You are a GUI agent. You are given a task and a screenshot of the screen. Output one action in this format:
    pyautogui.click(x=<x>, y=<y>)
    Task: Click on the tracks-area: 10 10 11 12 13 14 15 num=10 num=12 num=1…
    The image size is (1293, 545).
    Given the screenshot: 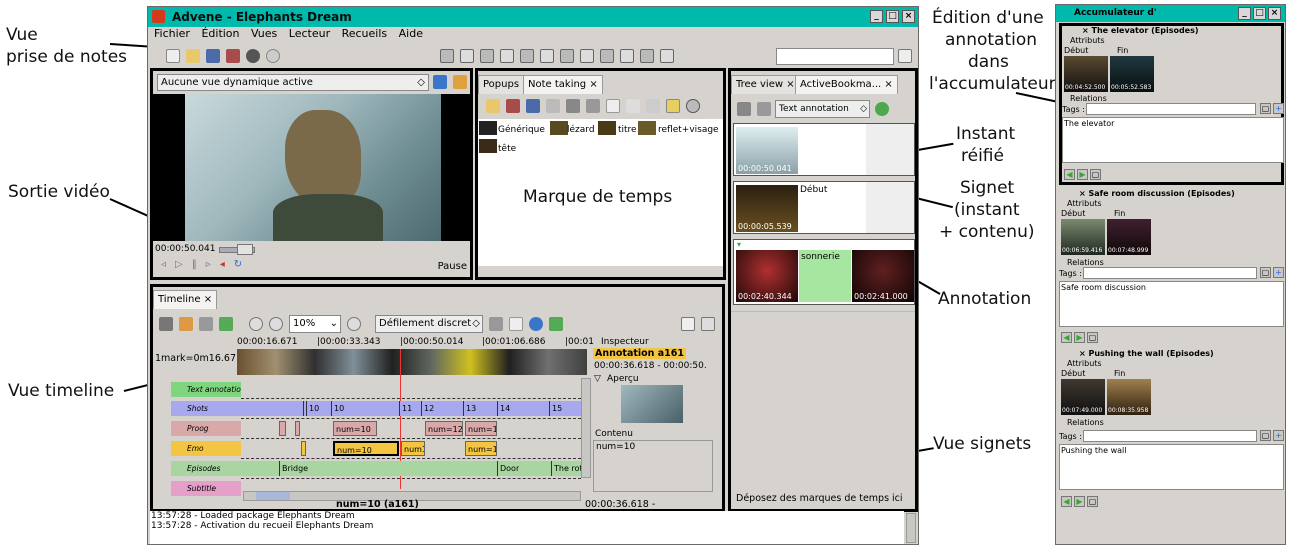 What is the action you would take?
    pyautogui.click(x=411, y=441)
    